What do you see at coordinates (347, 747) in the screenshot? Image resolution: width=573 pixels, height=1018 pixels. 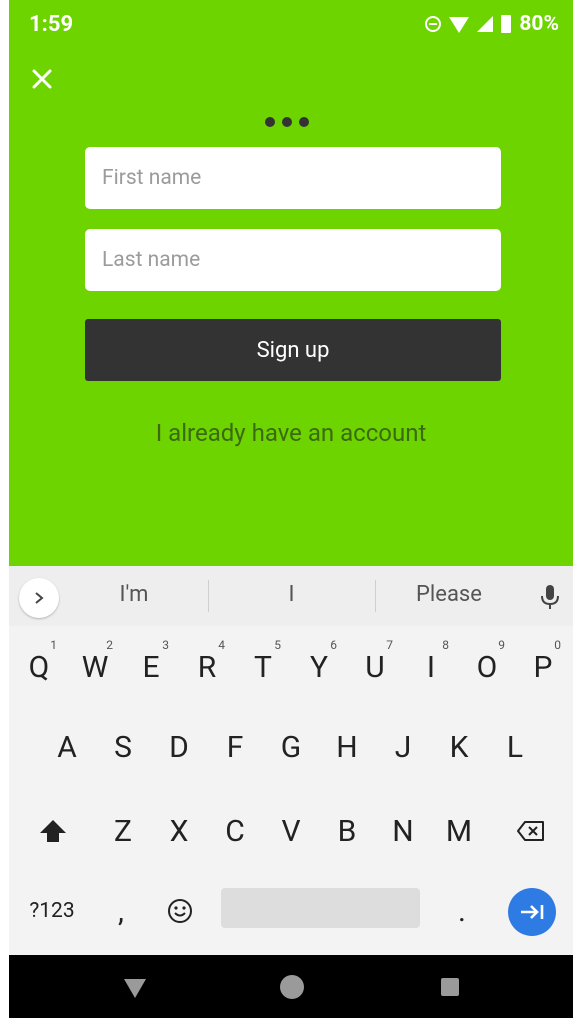 I see `key-h: H` at bounding box center [347, 747].